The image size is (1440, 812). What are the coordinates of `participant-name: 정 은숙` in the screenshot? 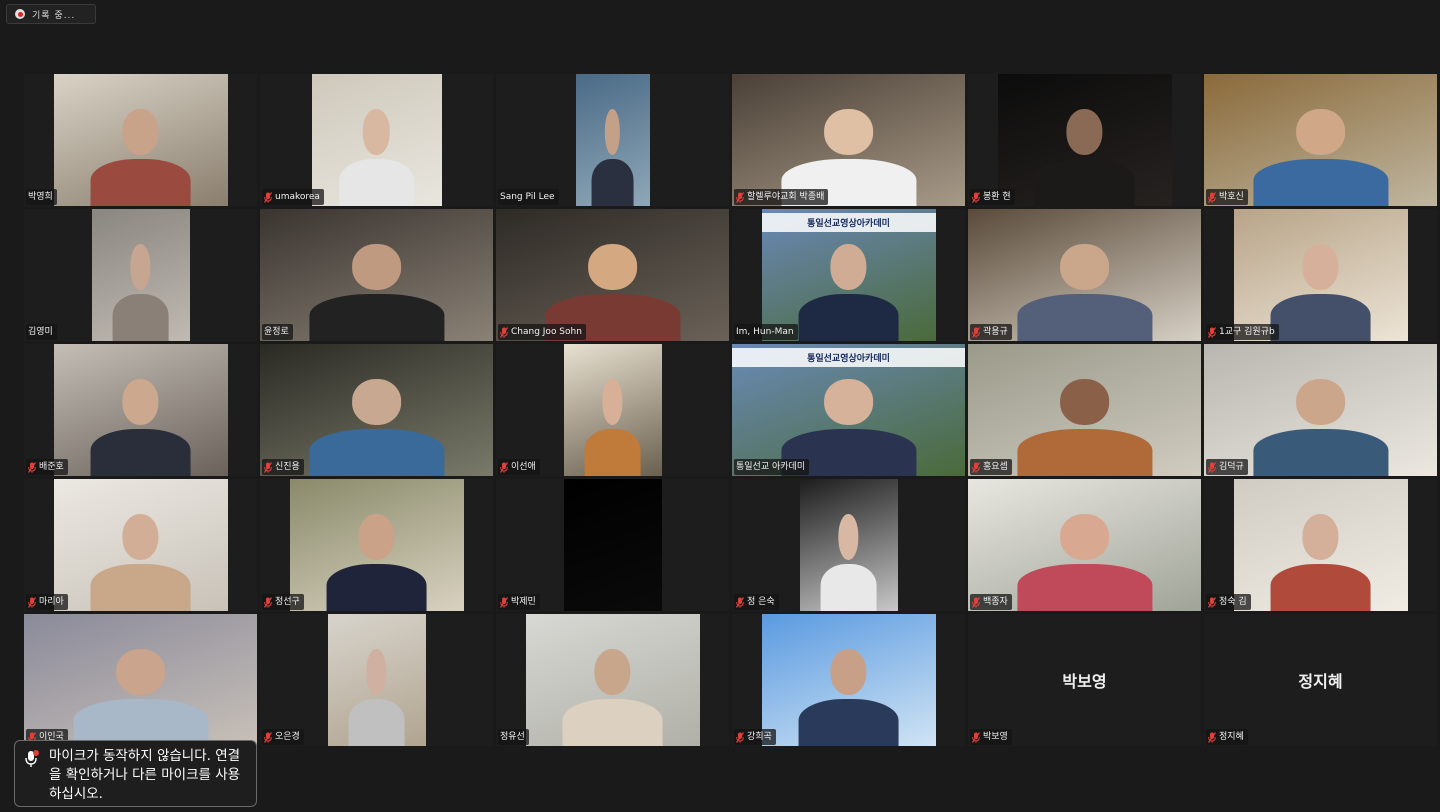 It's located at (761, 602).